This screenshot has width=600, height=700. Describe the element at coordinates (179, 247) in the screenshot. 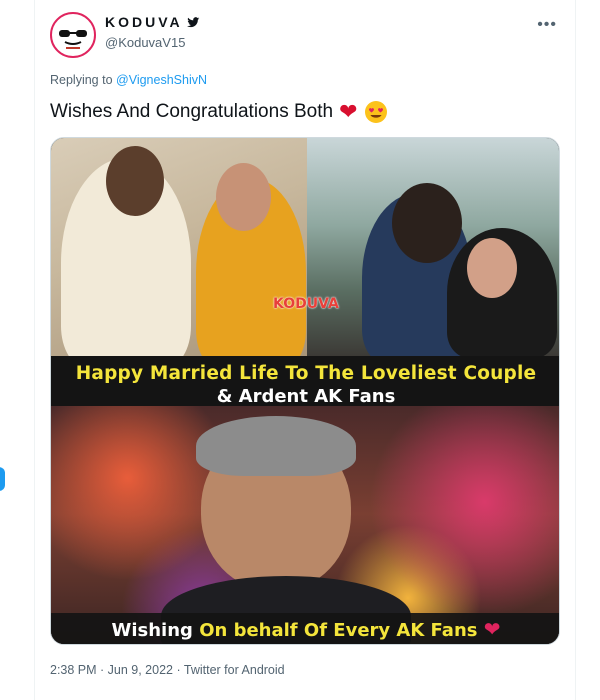

I see `couple-photo-left` at that location.